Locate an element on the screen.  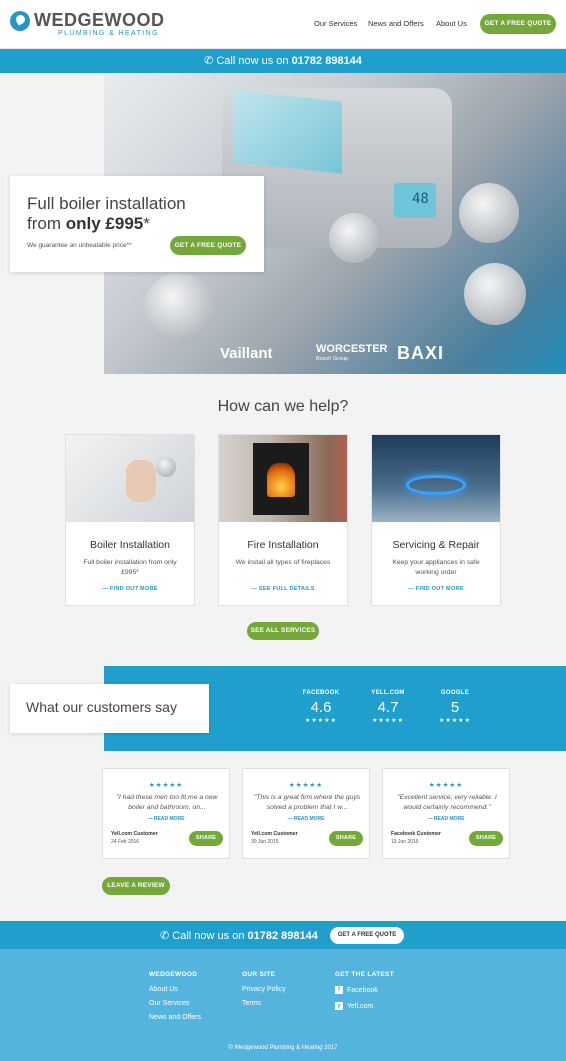
footer-quote-button: GET A FREE QUOTE is located at coordinates (367, 935).